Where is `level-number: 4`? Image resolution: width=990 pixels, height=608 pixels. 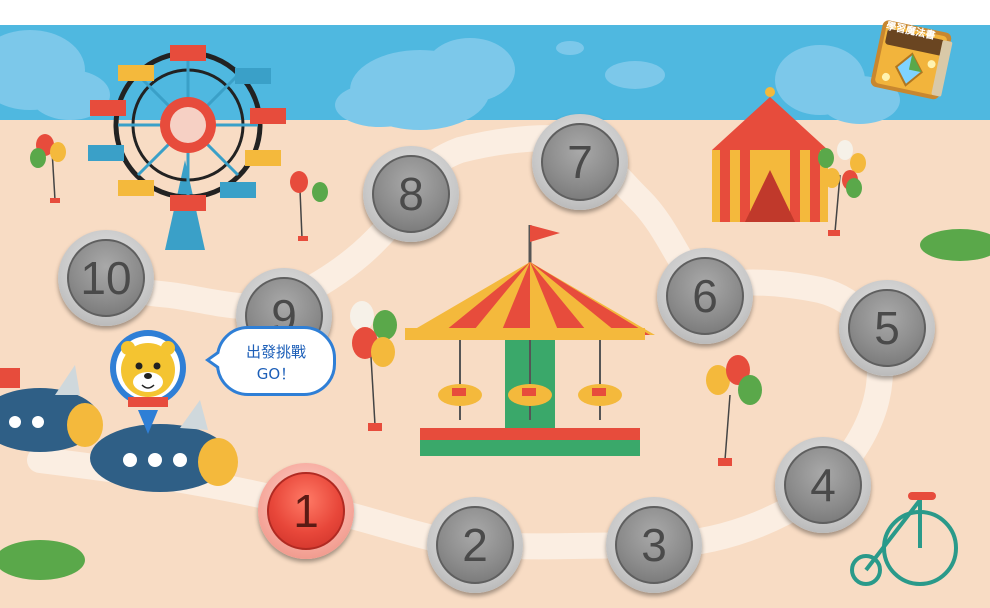
level-number: 4 is located at coordinates (823, 485).